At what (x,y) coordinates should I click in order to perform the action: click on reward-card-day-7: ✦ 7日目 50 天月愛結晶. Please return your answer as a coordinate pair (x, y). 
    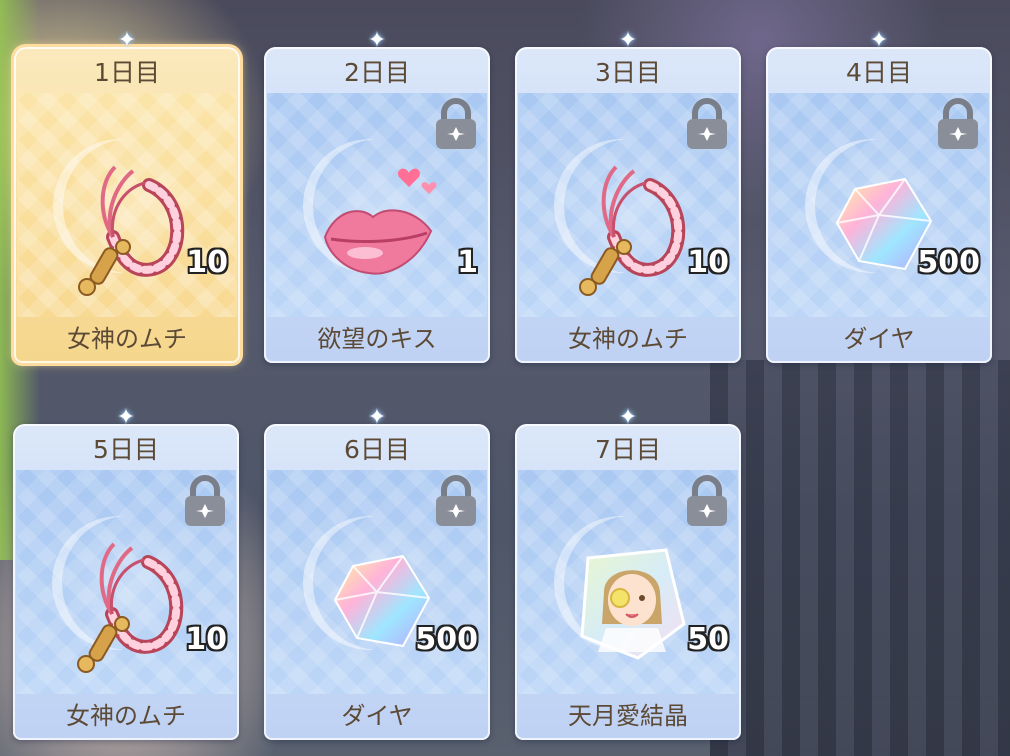
    Looking at the image, I should click on (628, 573).